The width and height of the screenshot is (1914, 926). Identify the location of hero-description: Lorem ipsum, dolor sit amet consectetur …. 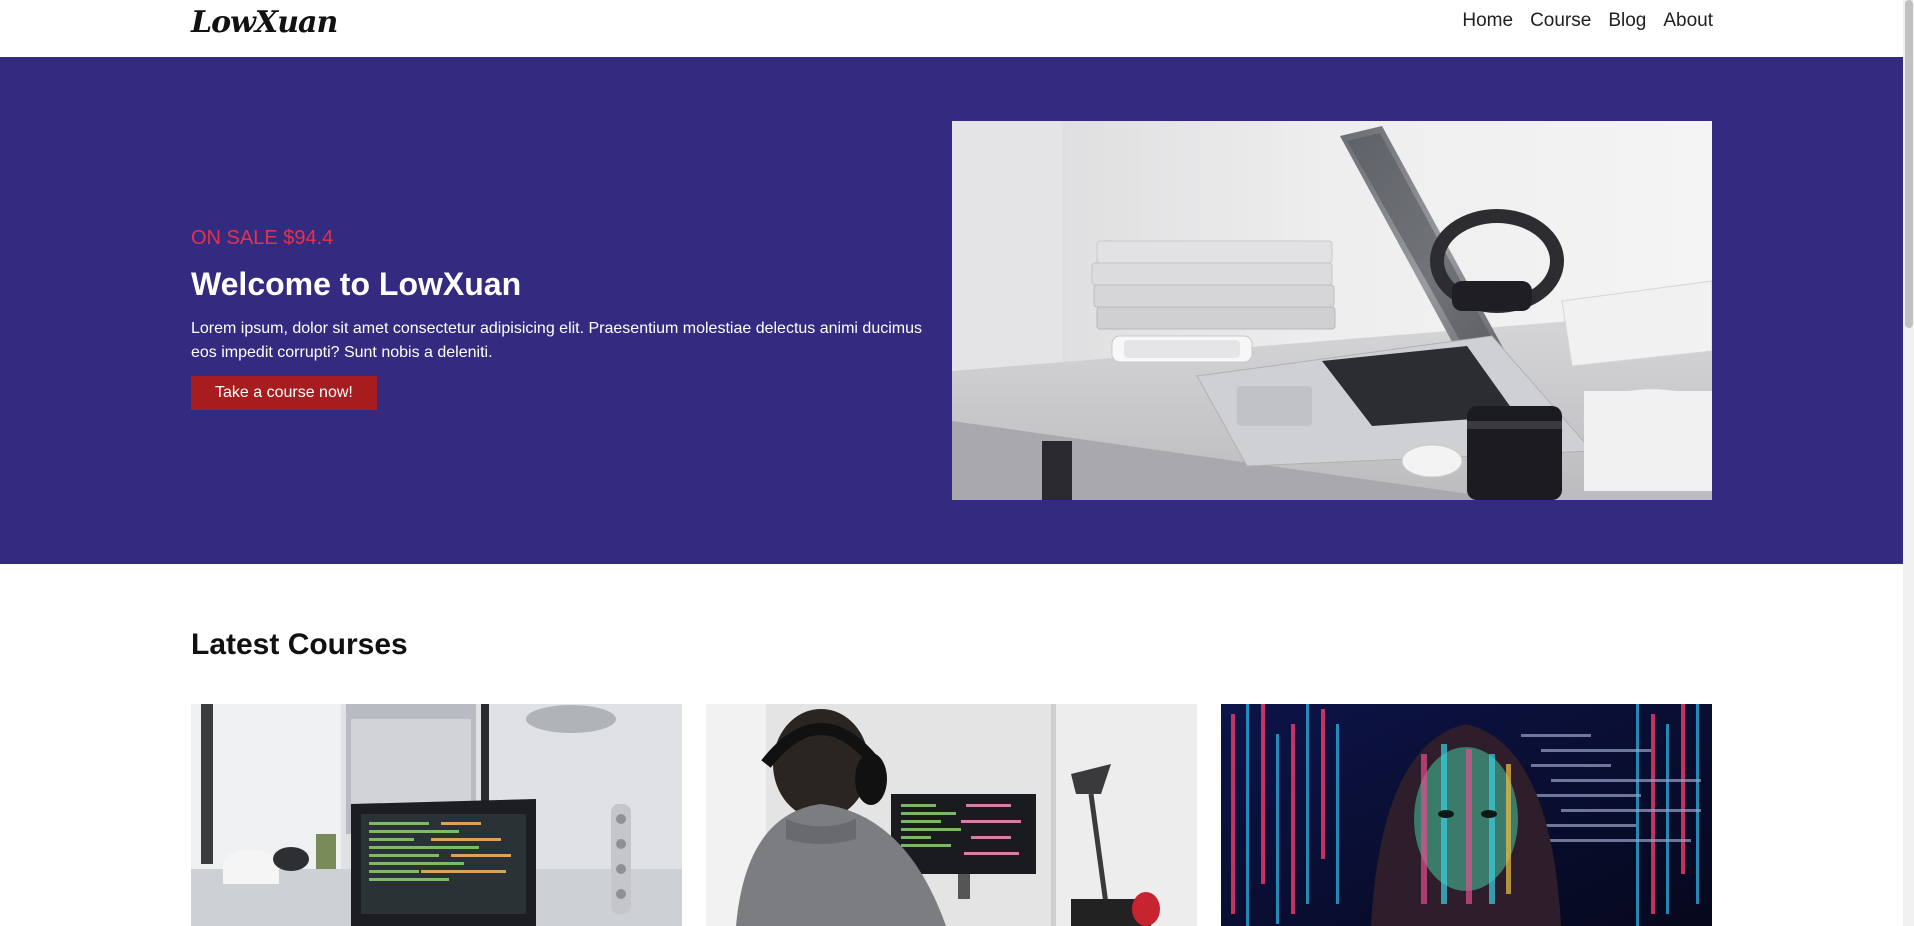
(556, 340).